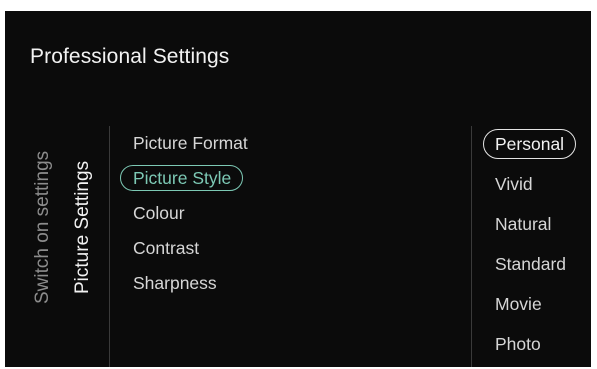  What do you see at coordinates (190, 143) in the screenshot?
I see `menu-item-label: Picture Format` at bounding box center [190, 143].